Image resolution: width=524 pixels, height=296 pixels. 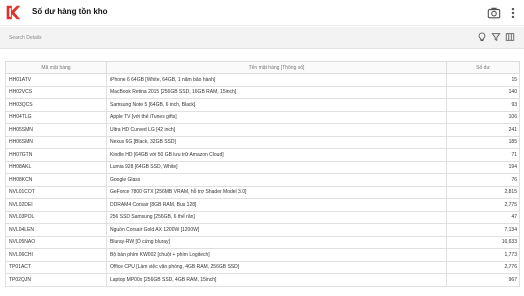 I want to click on item-code-cell: HH01ATV, so click(x=56, y=80).